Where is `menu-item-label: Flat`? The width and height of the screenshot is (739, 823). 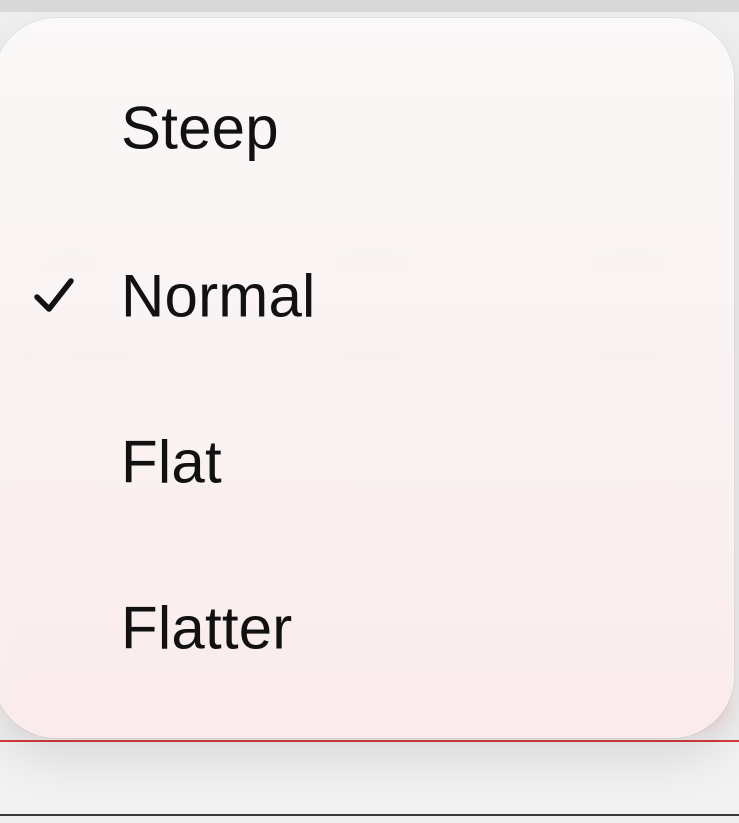
menu-item-label: Flat is located at coordinates (171, 462).